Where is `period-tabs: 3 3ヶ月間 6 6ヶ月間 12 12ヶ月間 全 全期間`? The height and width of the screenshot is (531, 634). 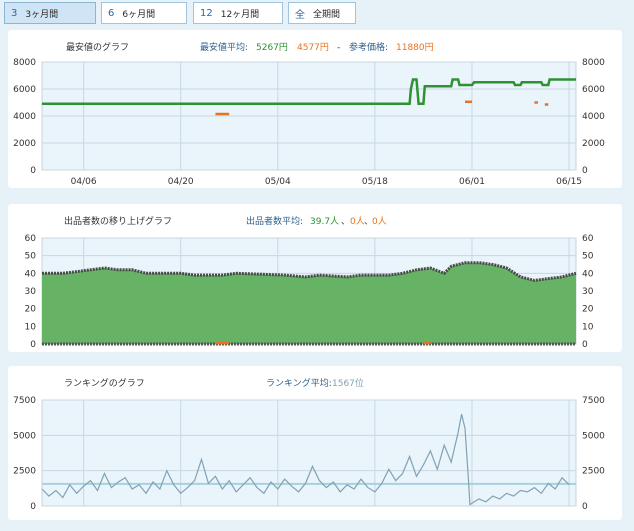
period-tabs: 3 3ヶ月間 6 6ヶ月間 12 12ヶ月間 全 全期間 is located at coordinates (317, 13).